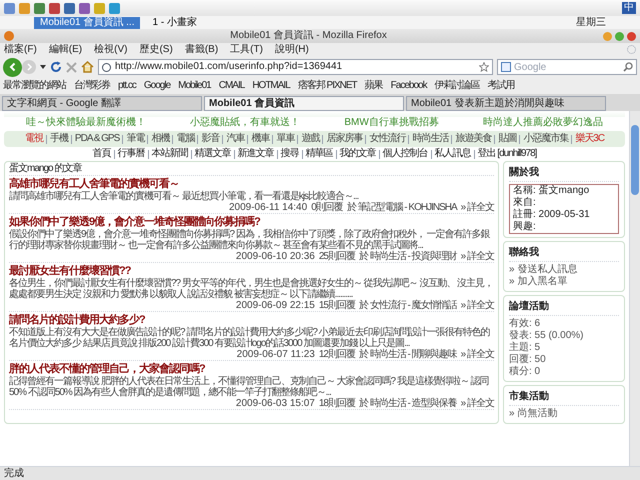 The image size is (640, 480). I want to click on category-link: 樂天3C, so click(589, 139).